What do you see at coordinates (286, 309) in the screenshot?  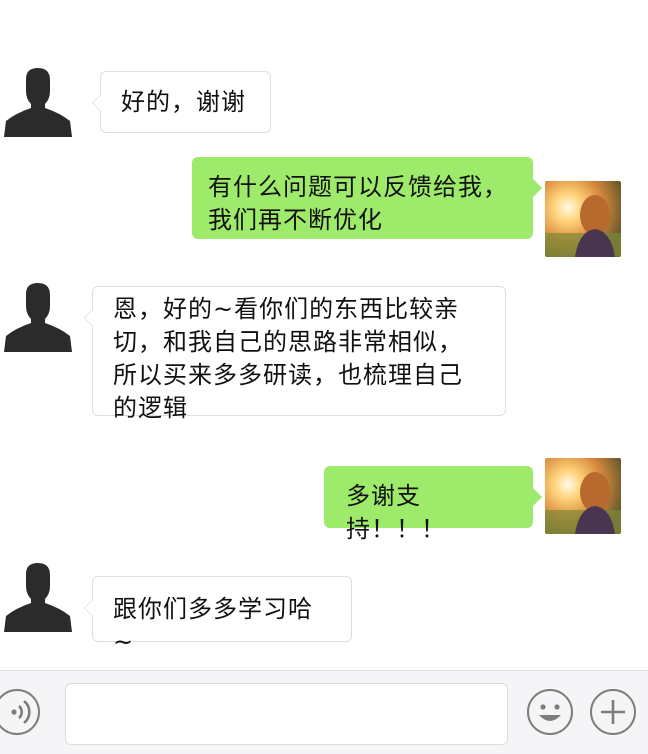 I see `message-line: 恩，好的~看你们的东西比较亲` at bounding box center [286, 309].